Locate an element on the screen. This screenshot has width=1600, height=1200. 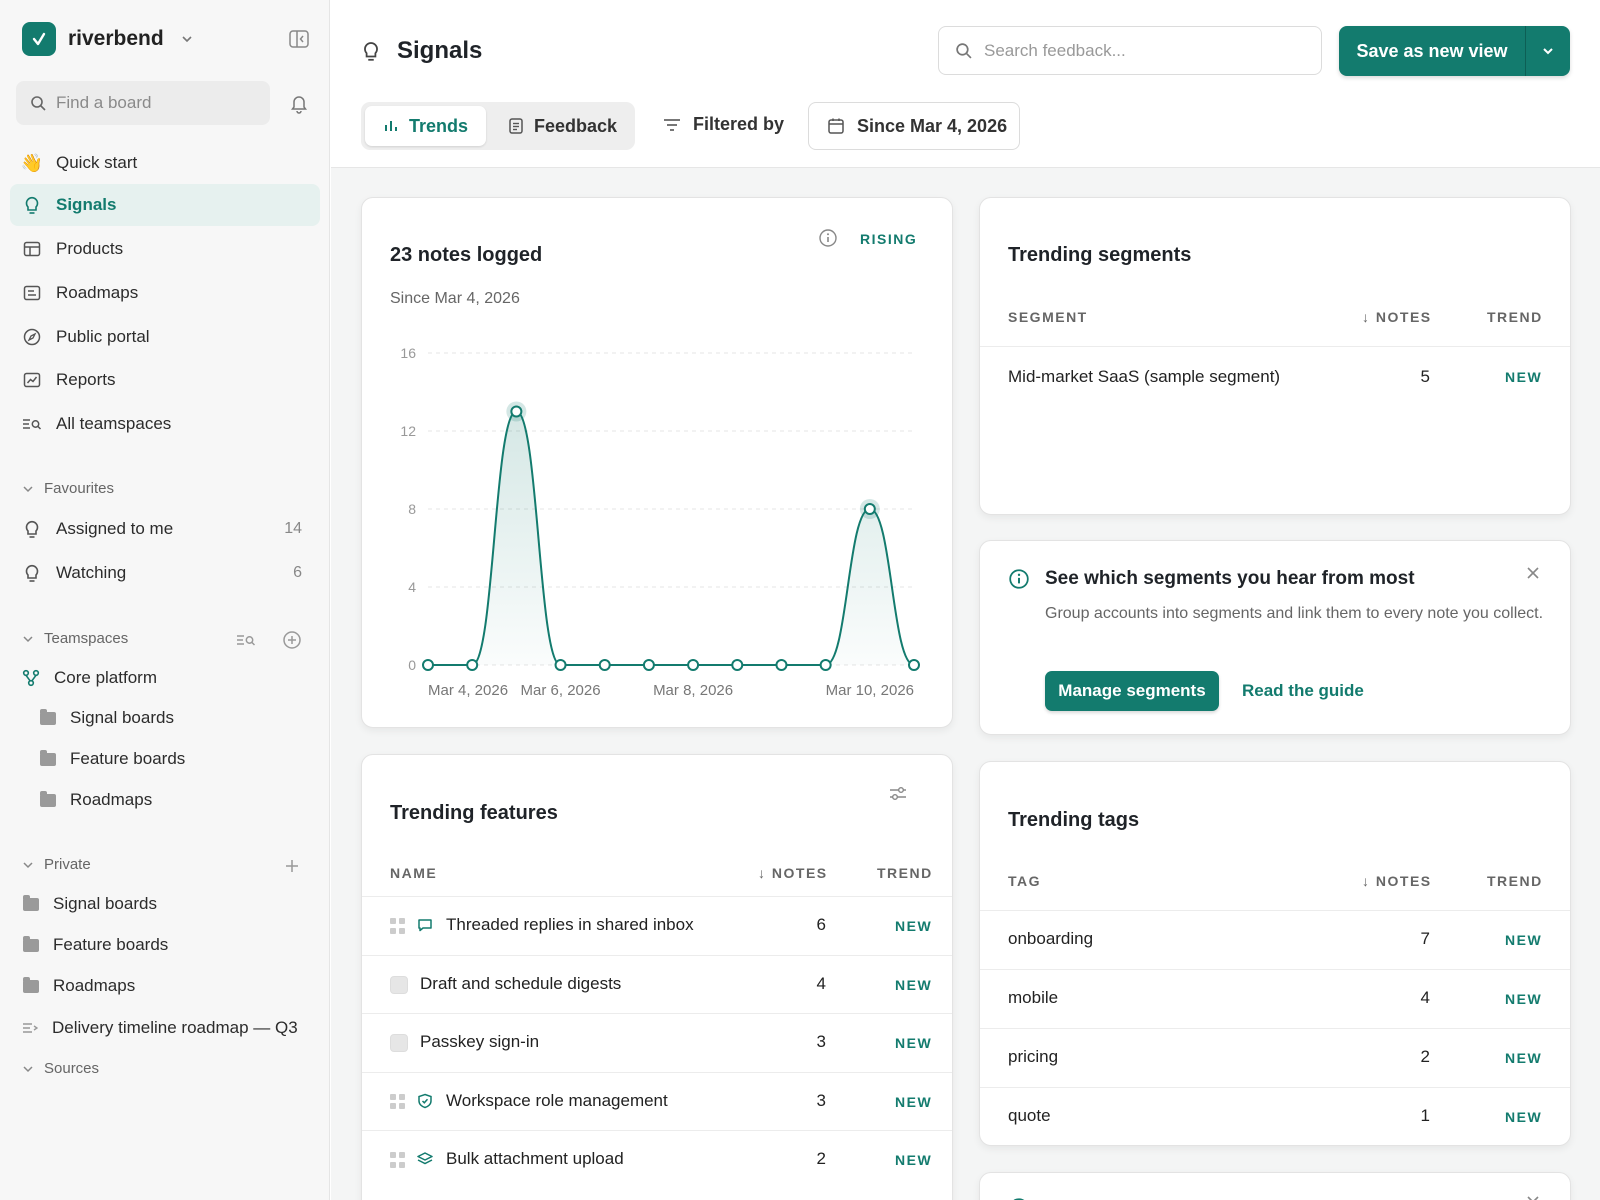
table-row: quote 1 NEW is located at coordinates (1275, 1116).